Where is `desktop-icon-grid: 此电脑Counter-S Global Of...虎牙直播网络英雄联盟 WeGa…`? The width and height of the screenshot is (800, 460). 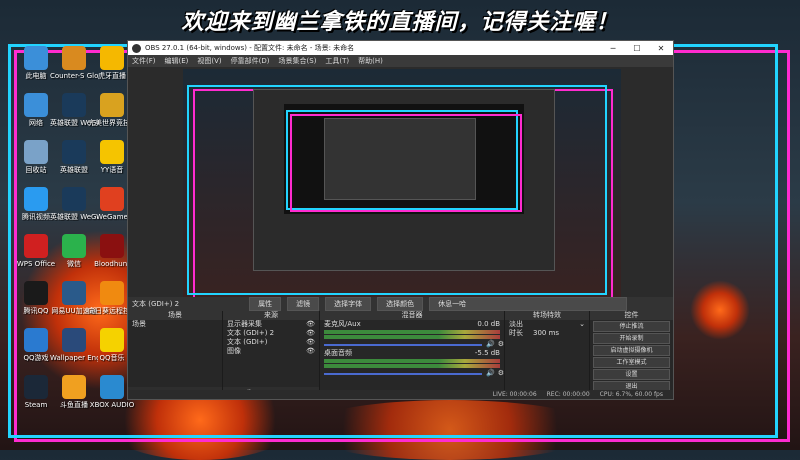 desktop-icon-grid: 此电脑Counter-S Global Of...虎牙直播网络英雄联盟 WeGa… is located at coordinates (74, 234).